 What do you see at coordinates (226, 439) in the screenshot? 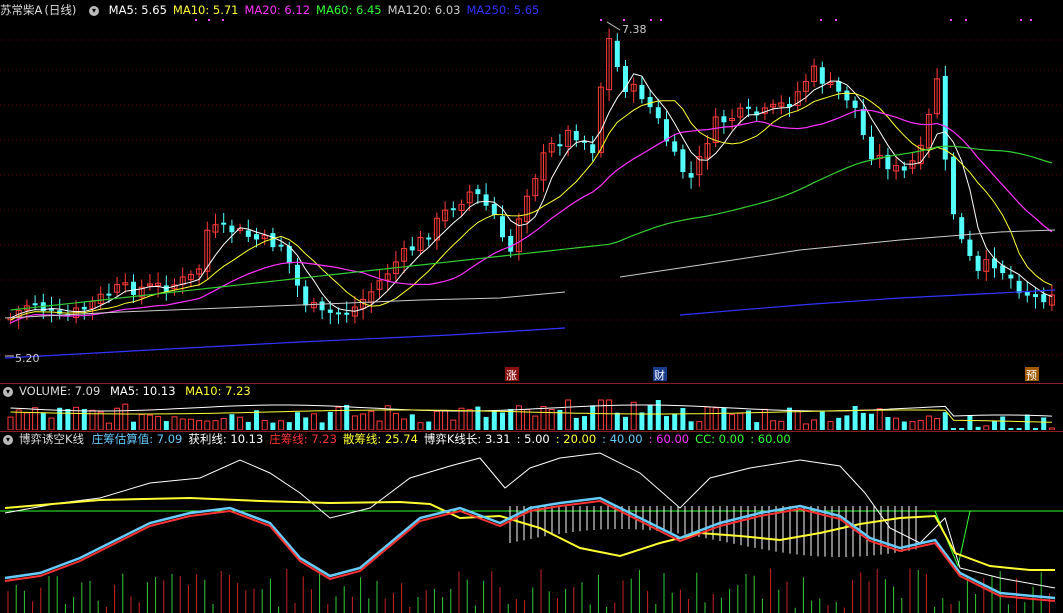
I see `indicator-label: 获利线: 10.13` at bounding box center [226, 439].